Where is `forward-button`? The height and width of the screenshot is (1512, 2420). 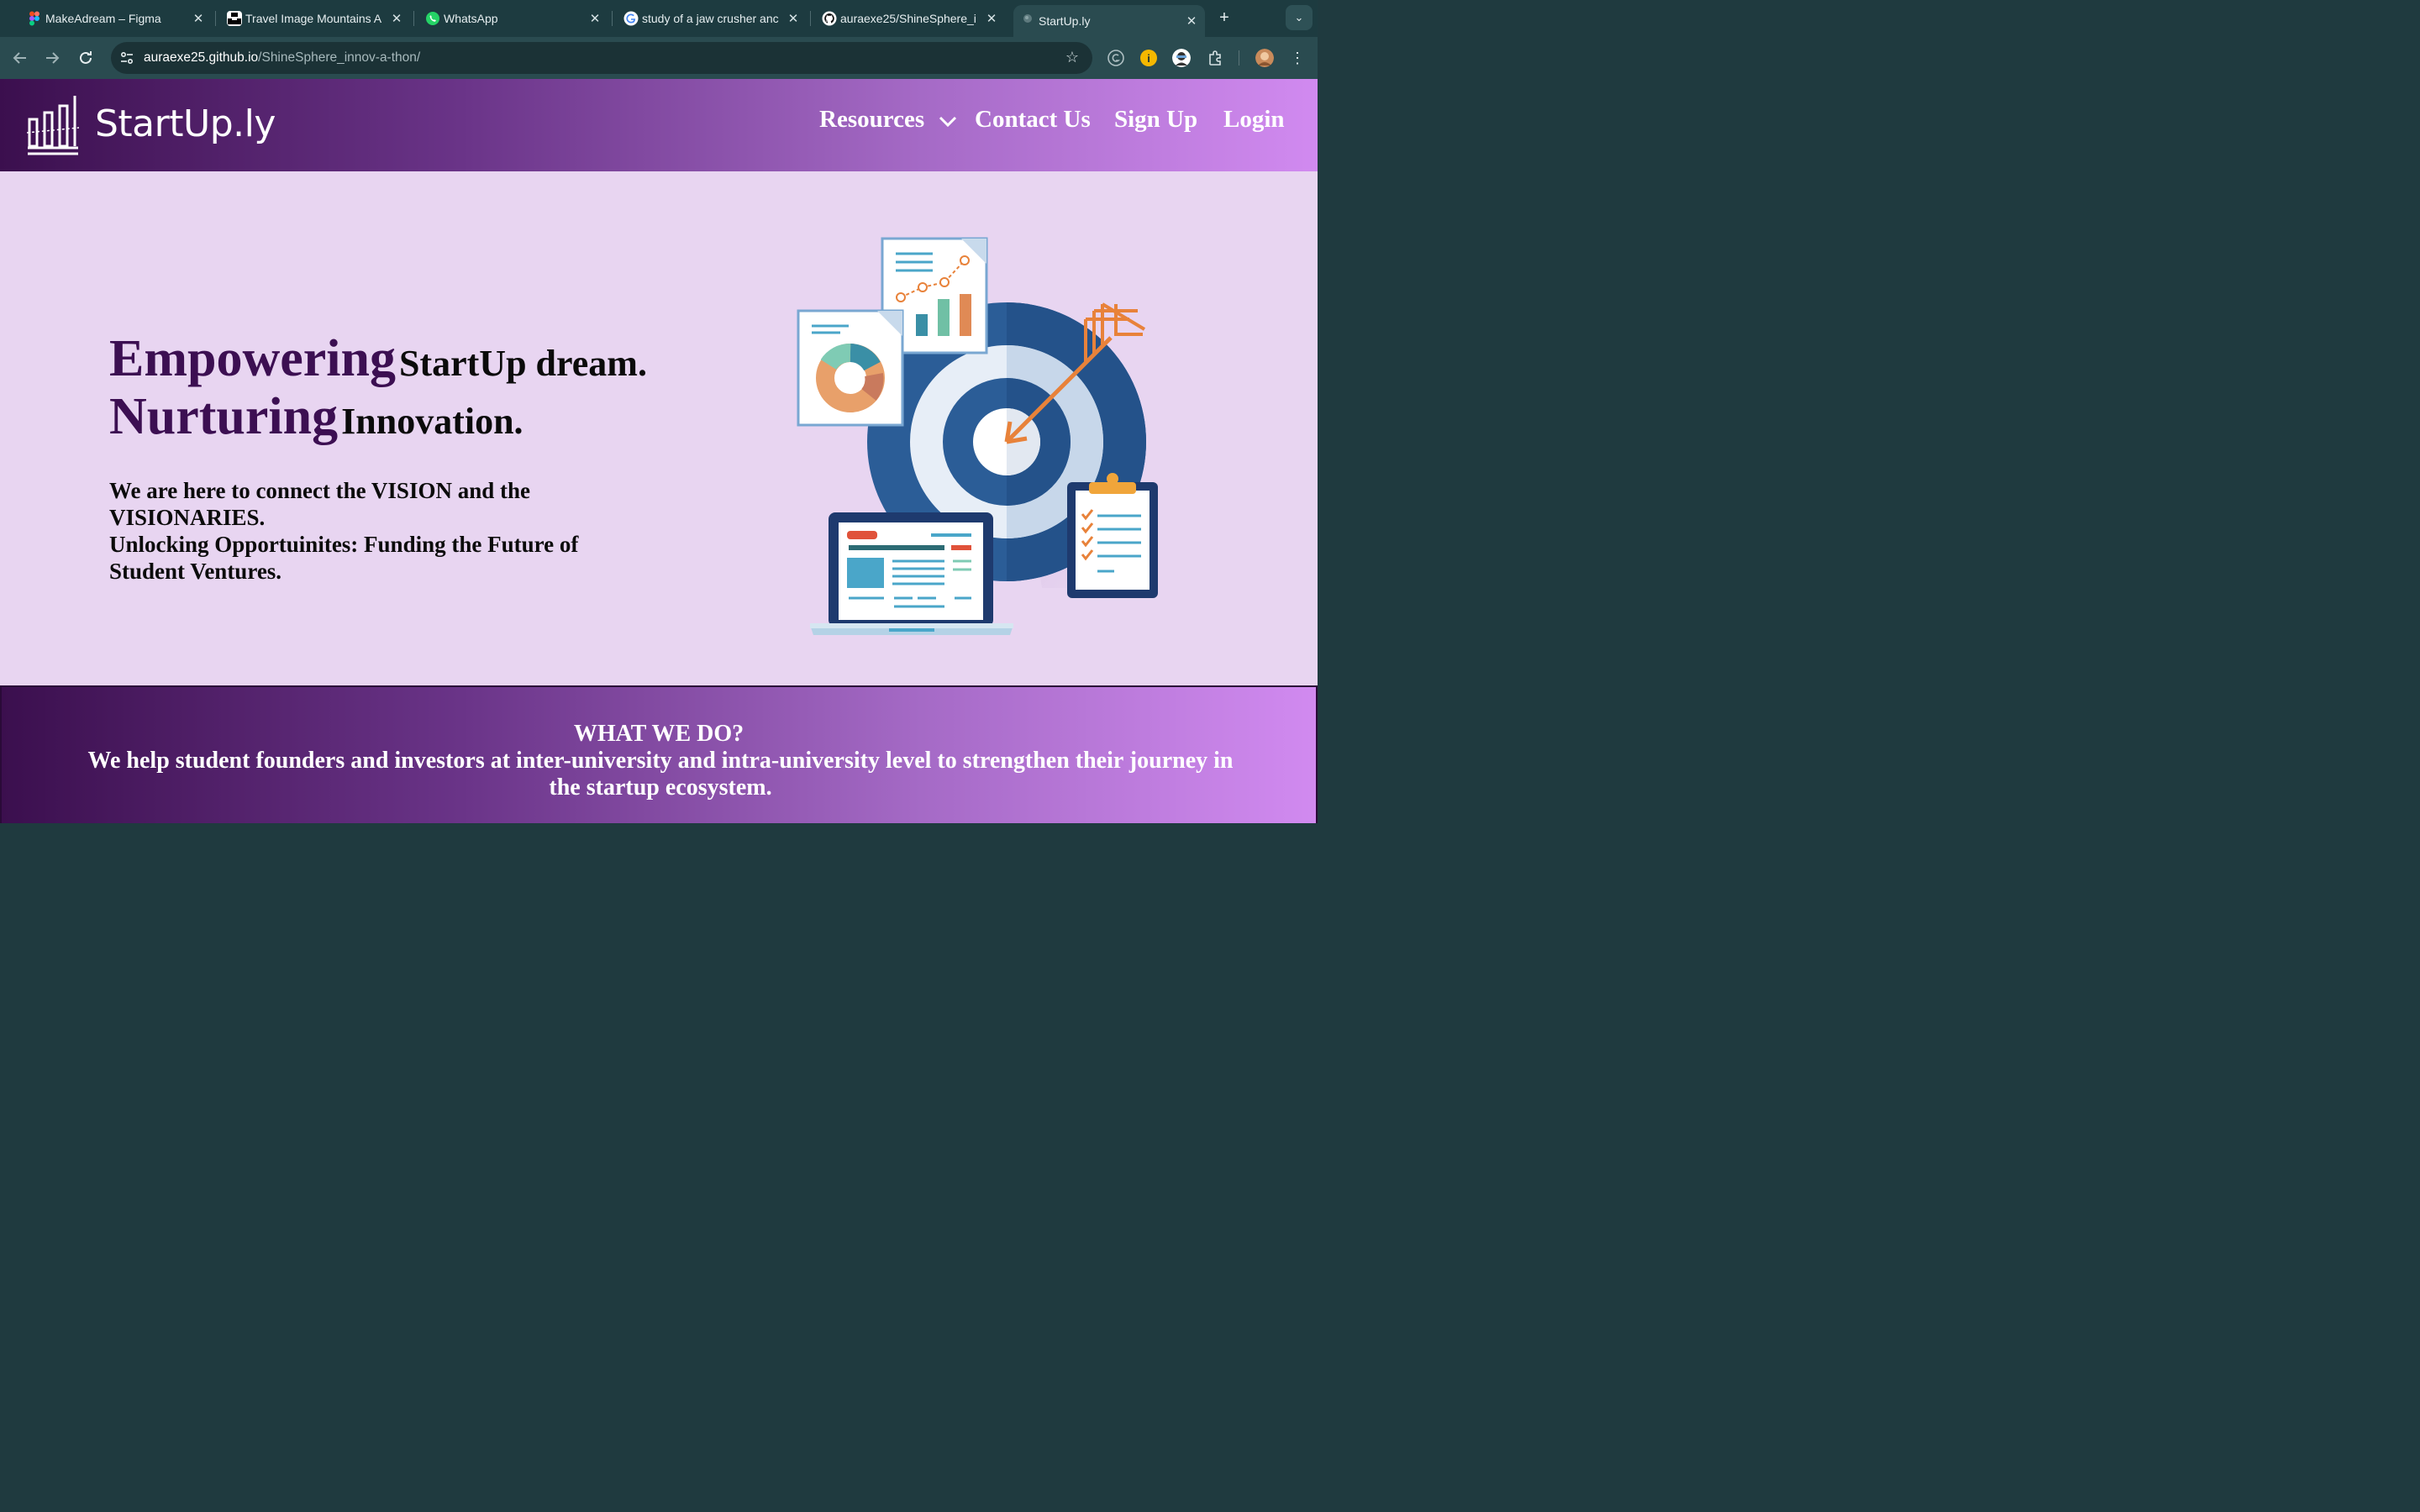 forward-button is located at coordinates (52, 58).